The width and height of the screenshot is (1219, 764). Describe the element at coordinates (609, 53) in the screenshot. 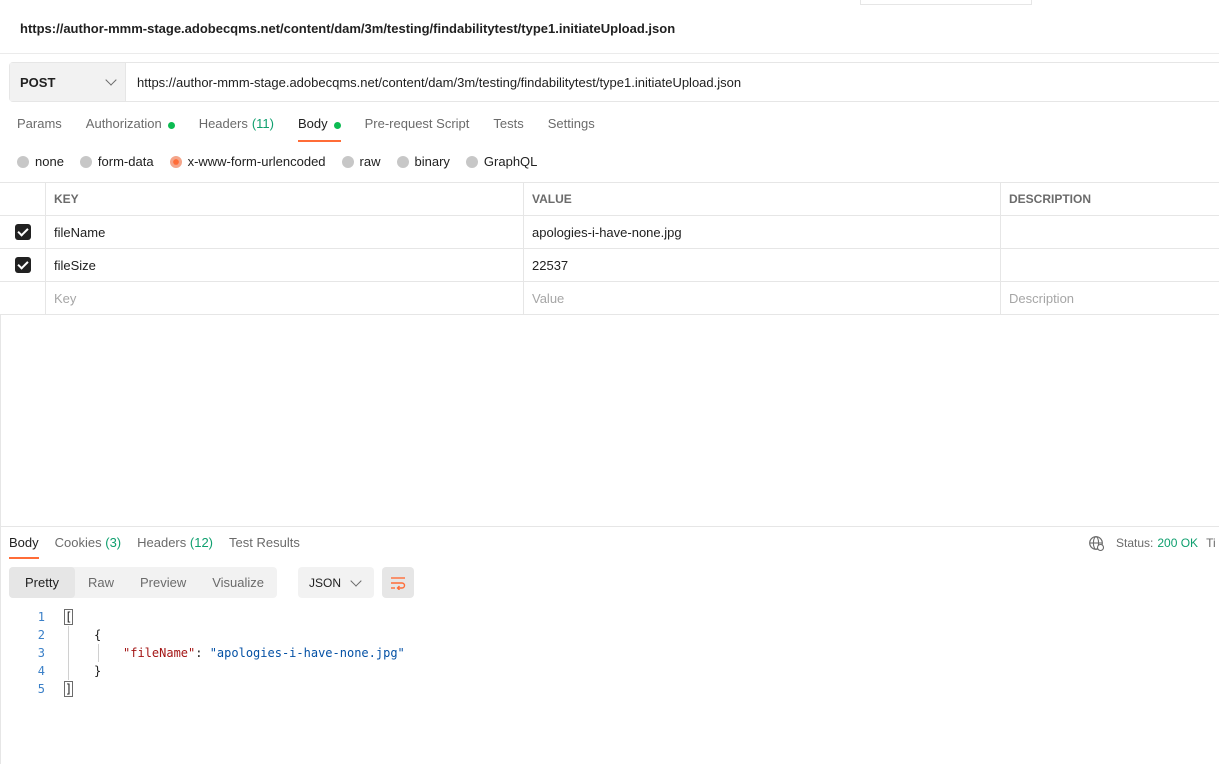

I see `title-divider` at that location.